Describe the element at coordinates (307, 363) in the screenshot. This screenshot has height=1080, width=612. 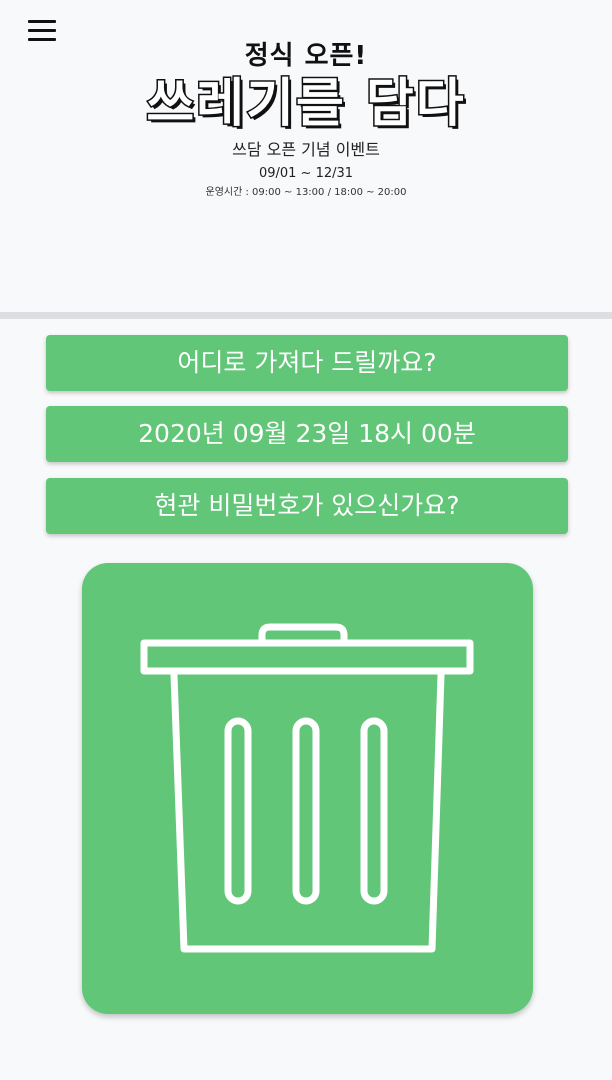
I see `destination-button: 어디로 가져다 드릴까요?` at that location.